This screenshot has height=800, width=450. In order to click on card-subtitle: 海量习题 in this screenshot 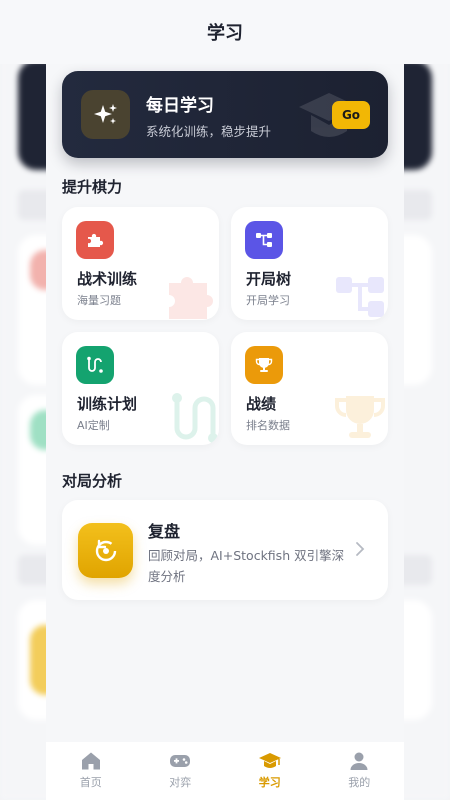, I will do `click(99, 300)`.